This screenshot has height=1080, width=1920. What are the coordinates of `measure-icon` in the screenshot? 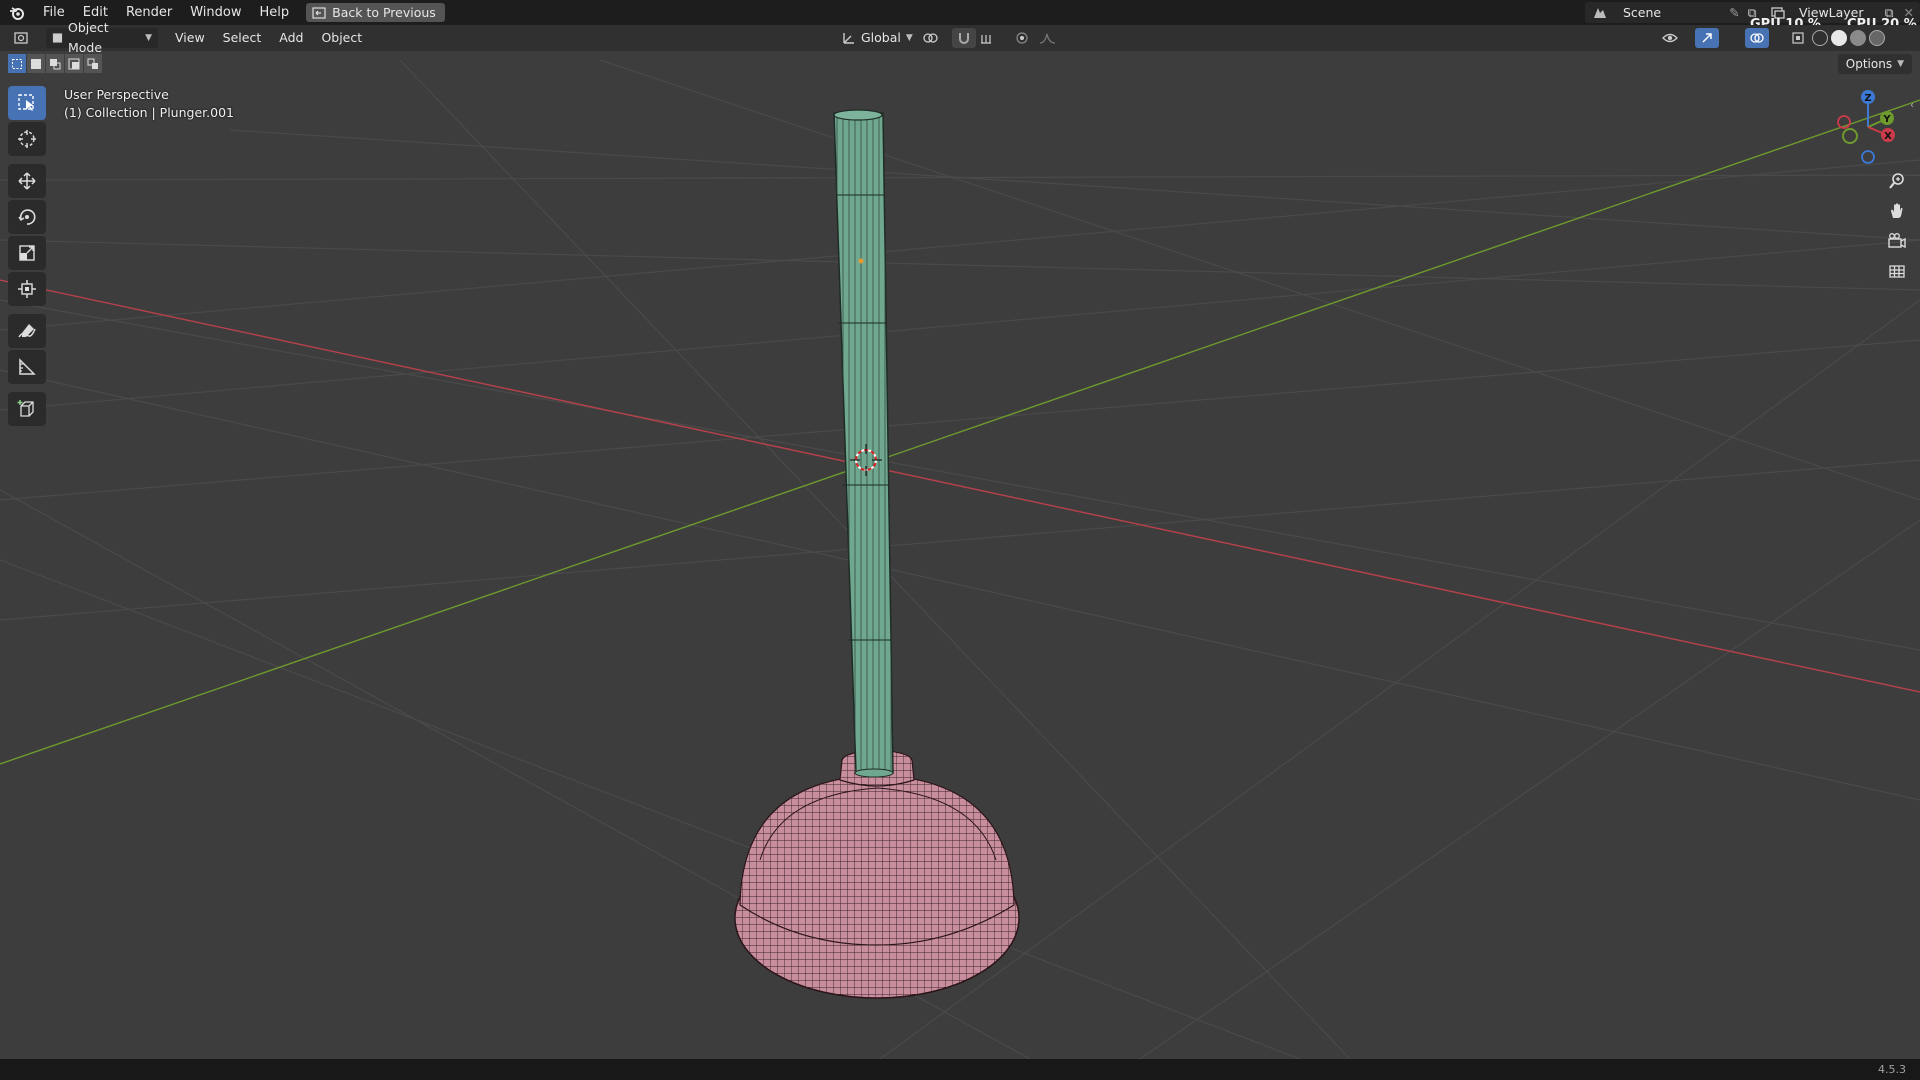 It's located at (27, 367).